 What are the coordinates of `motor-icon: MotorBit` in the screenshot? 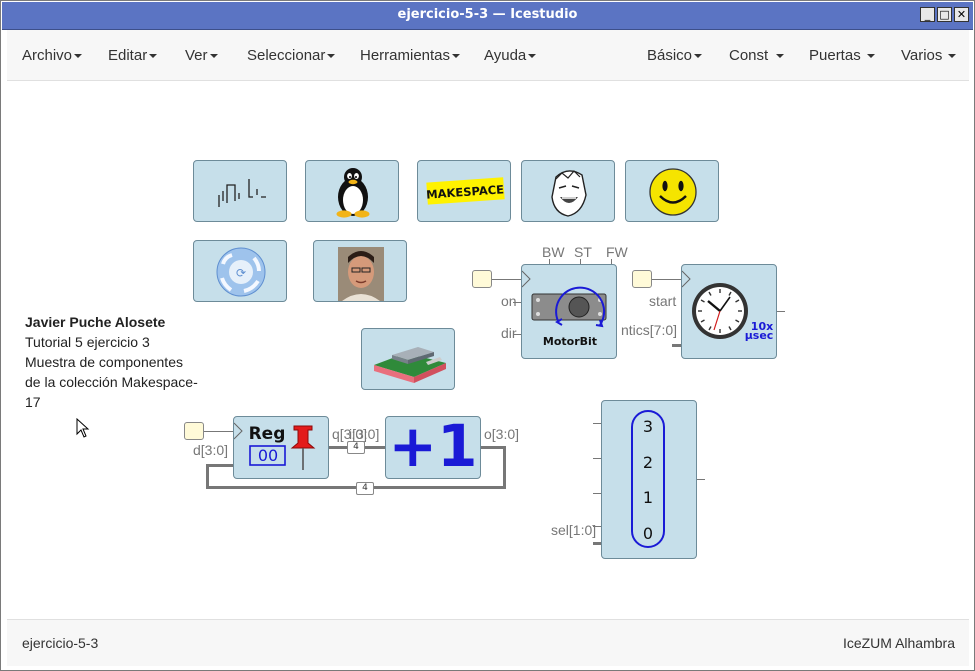 It's located at (564, 309).